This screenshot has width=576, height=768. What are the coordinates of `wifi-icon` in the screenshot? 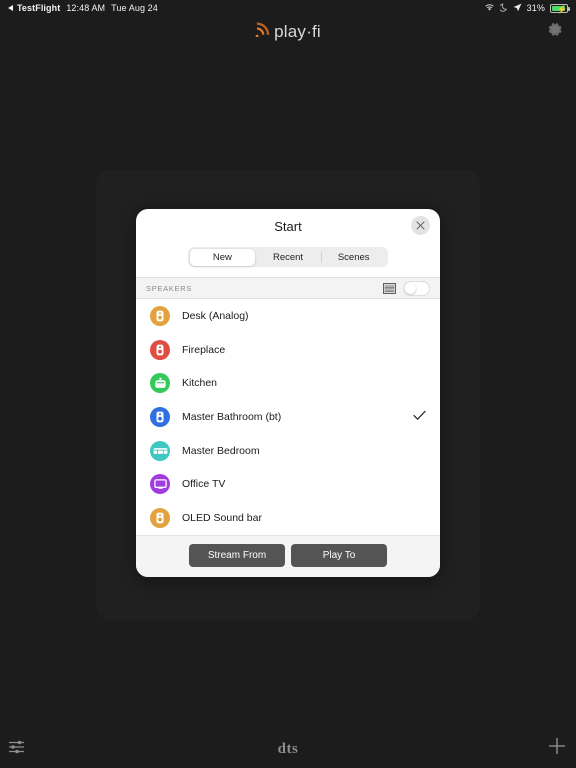 It's located at (489, 8).